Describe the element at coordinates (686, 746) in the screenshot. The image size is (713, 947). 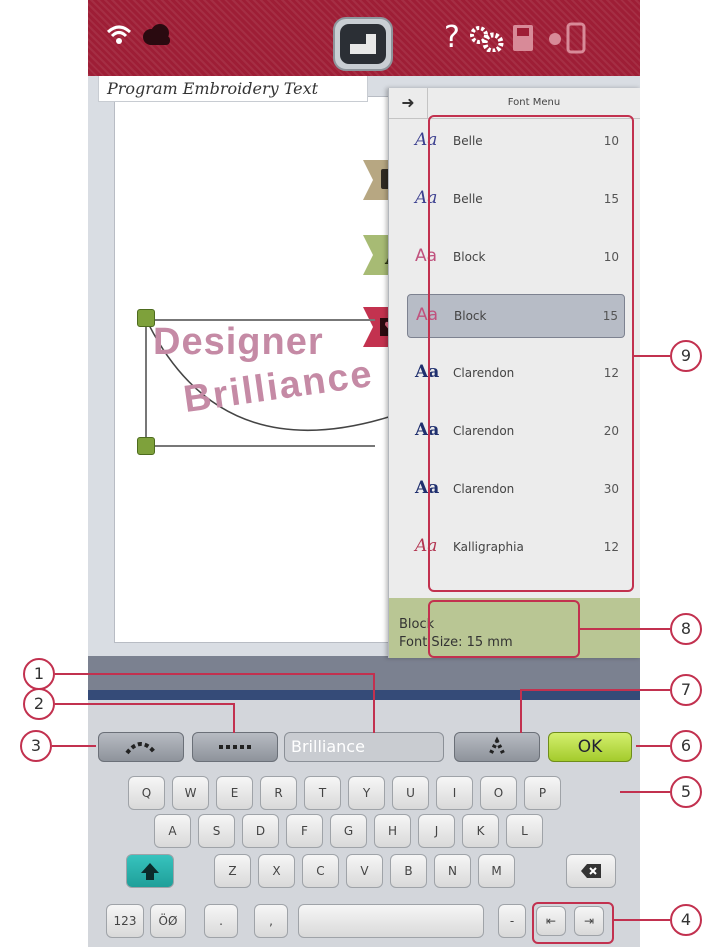
I see `callout-6: 6` at that location.